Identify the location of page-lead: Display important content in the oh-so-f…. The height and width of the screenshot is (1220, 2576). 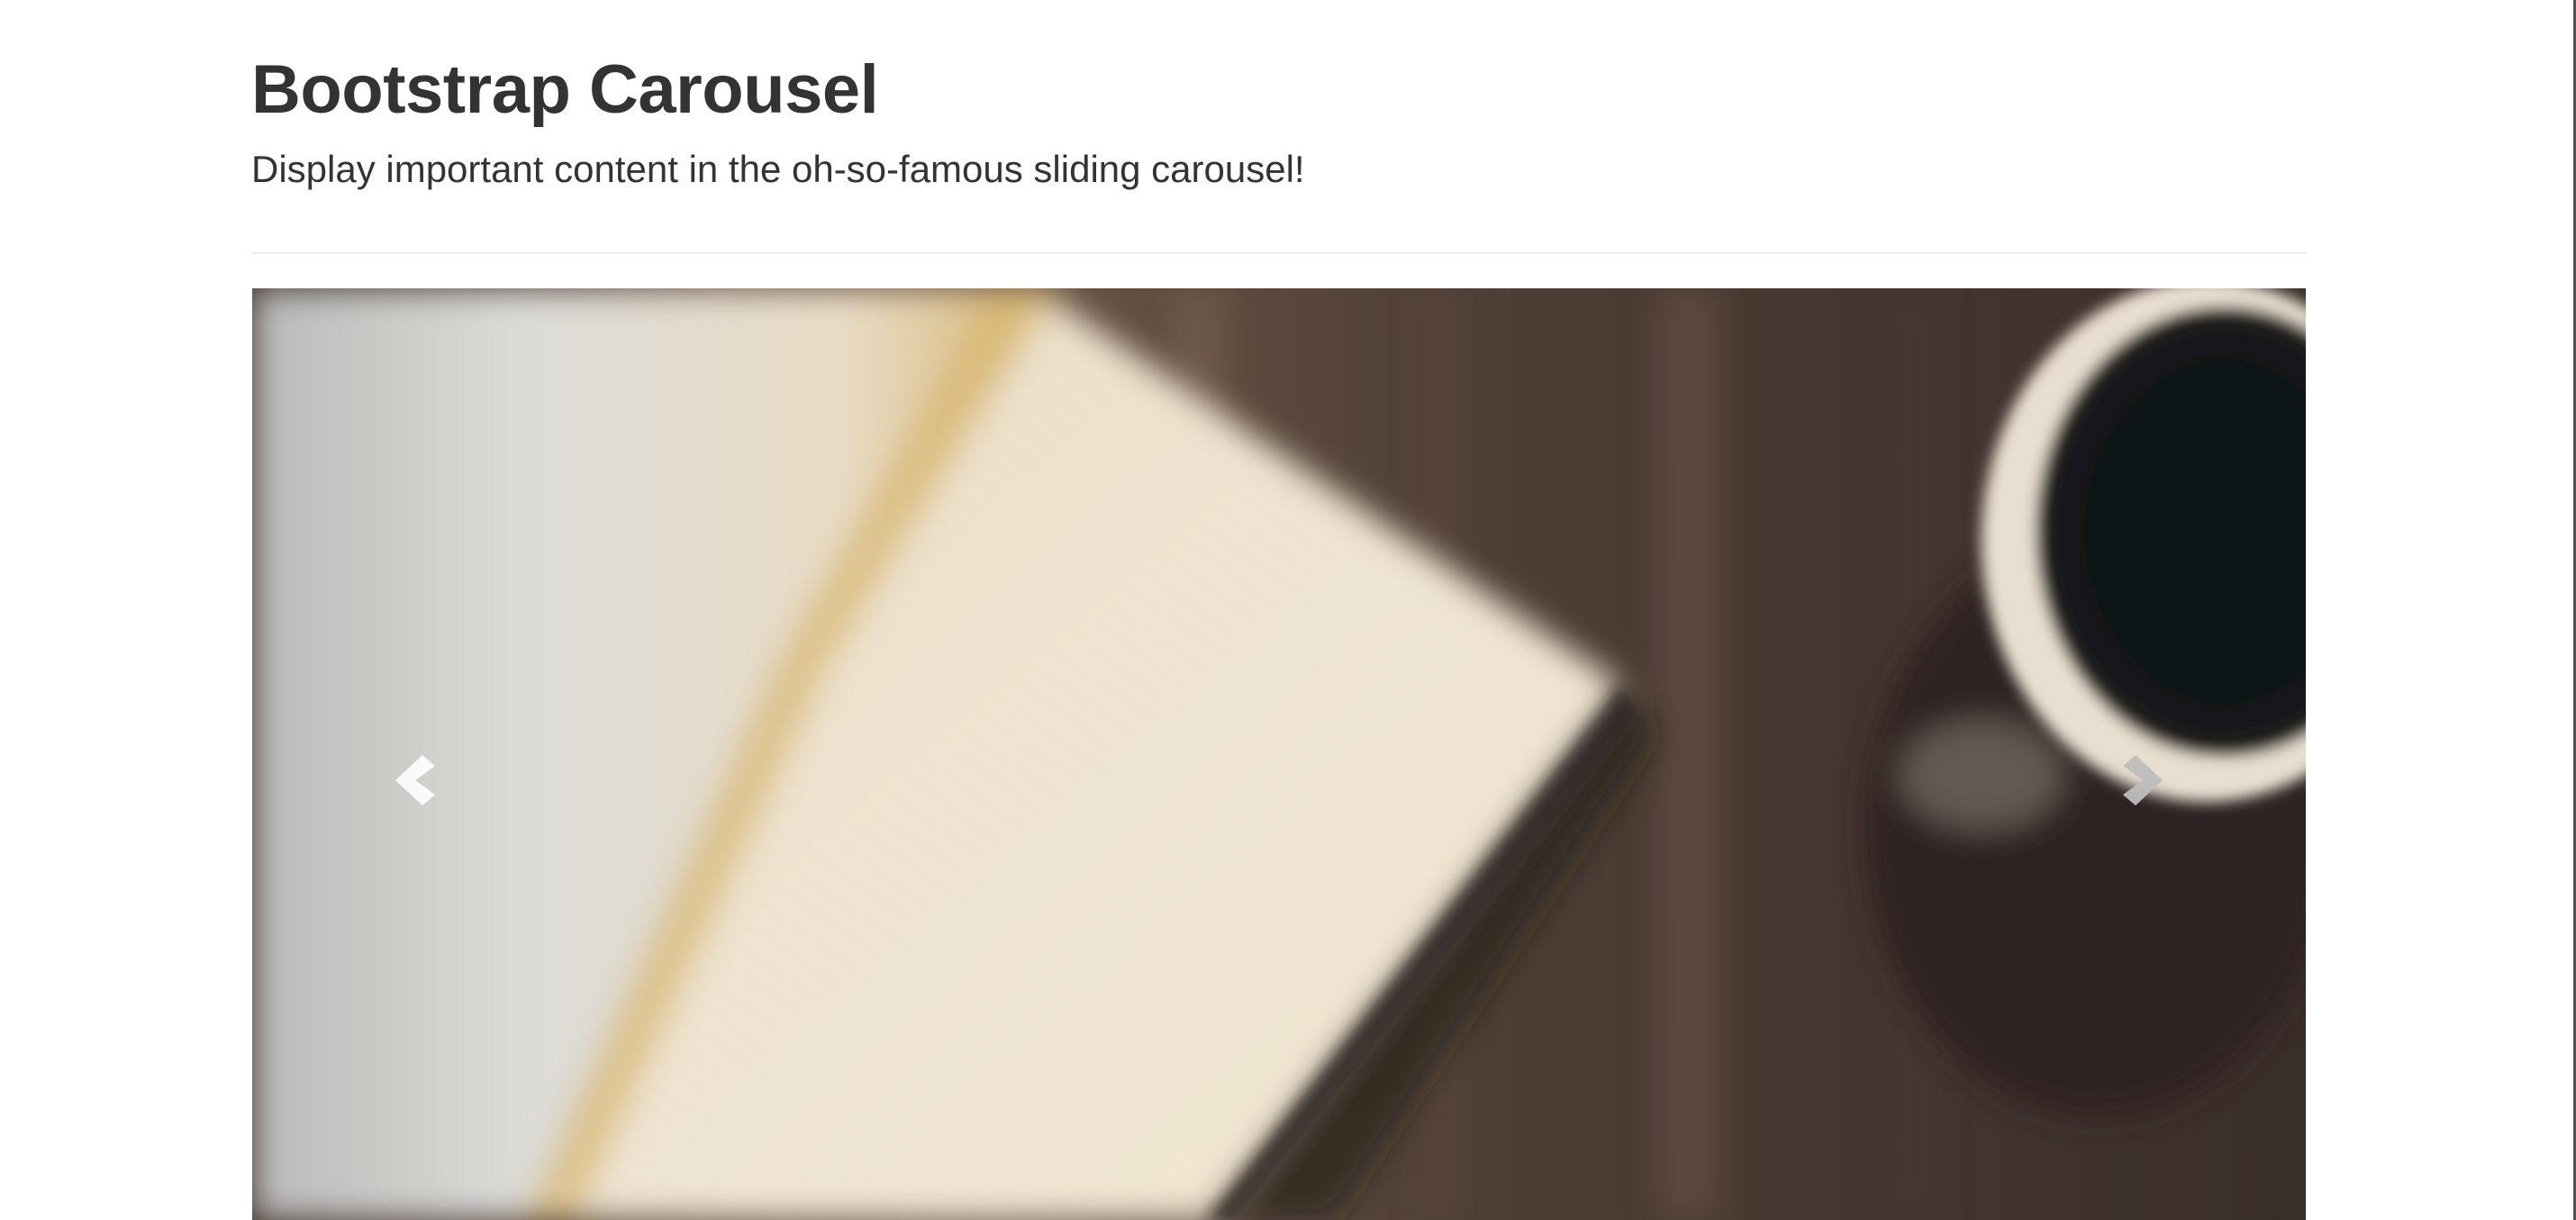
(778, 169).